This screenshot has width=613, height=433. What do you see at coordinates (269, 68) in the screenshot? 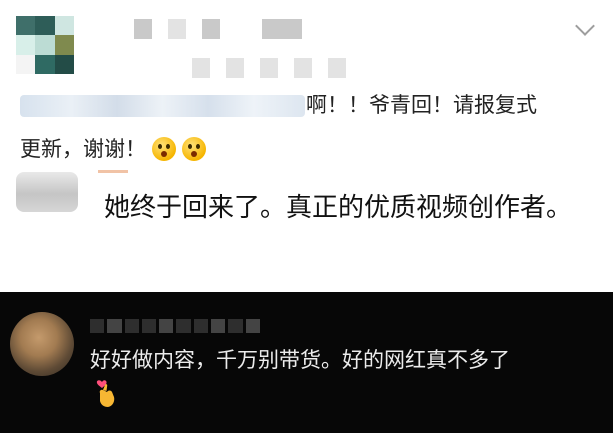
I see `blurred-meta` at bounding box center [269, 68].